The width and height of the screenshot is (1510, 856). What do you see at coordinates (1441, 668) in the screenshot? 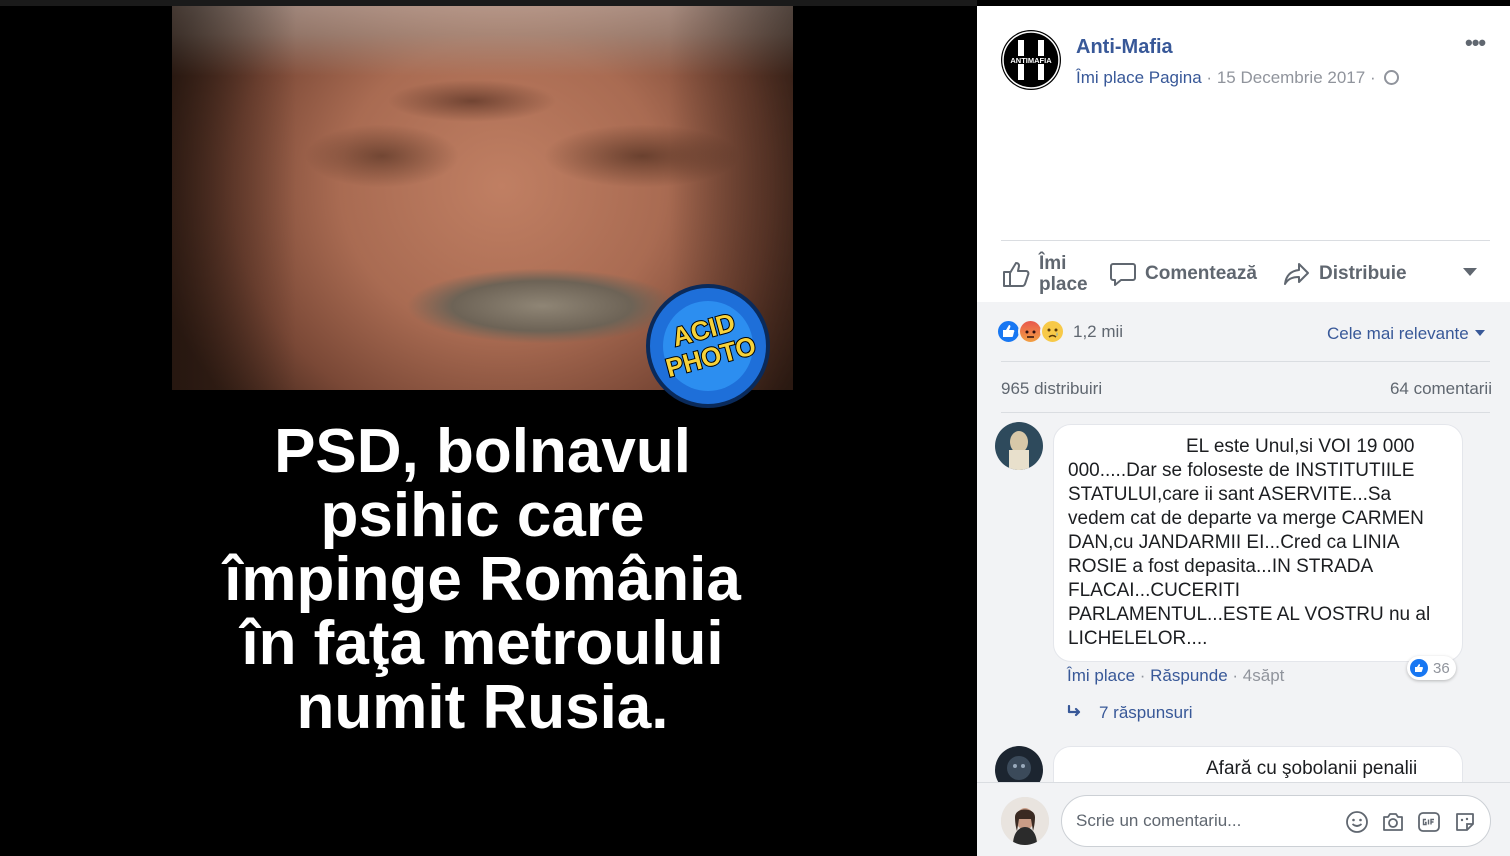
I see `comment-like-count: 36` at bounding box center [1441, 668].